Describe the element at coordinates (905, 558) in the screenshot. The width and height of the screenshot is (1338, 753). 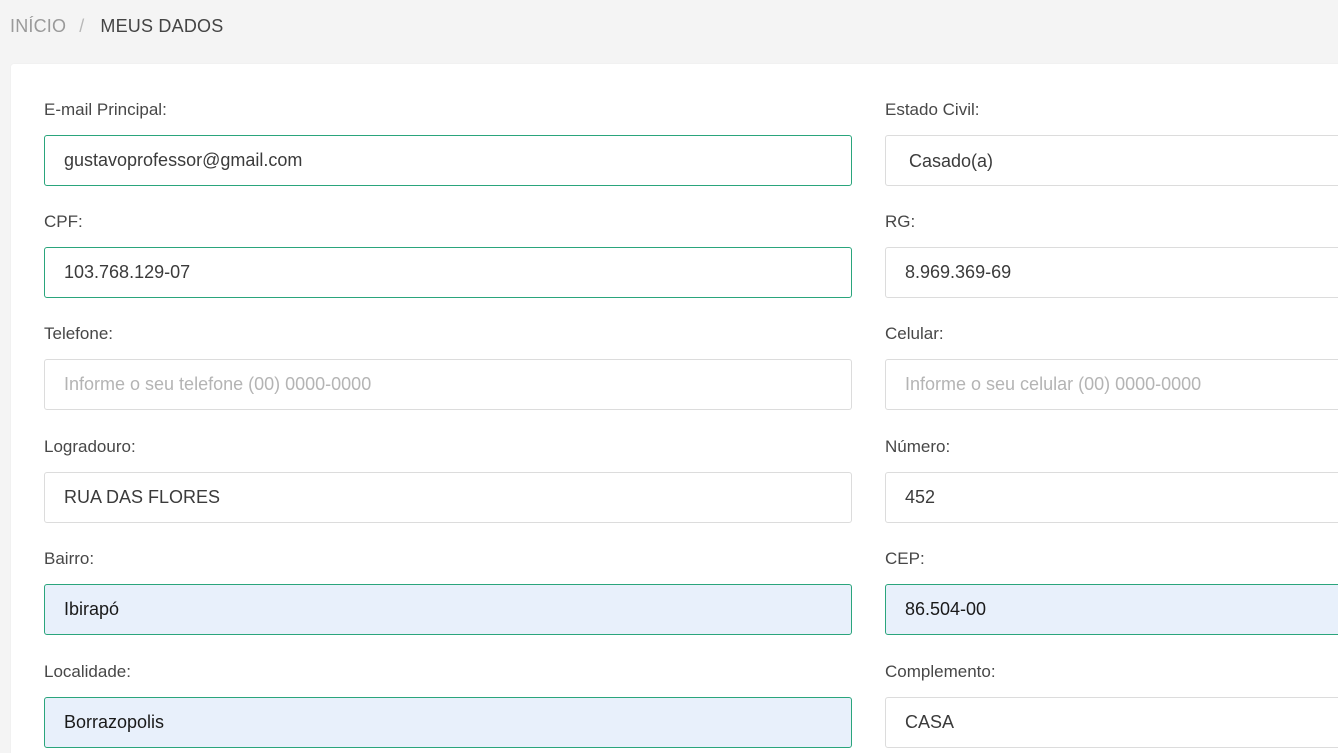
I see `cep-label: CEP:` at that location.